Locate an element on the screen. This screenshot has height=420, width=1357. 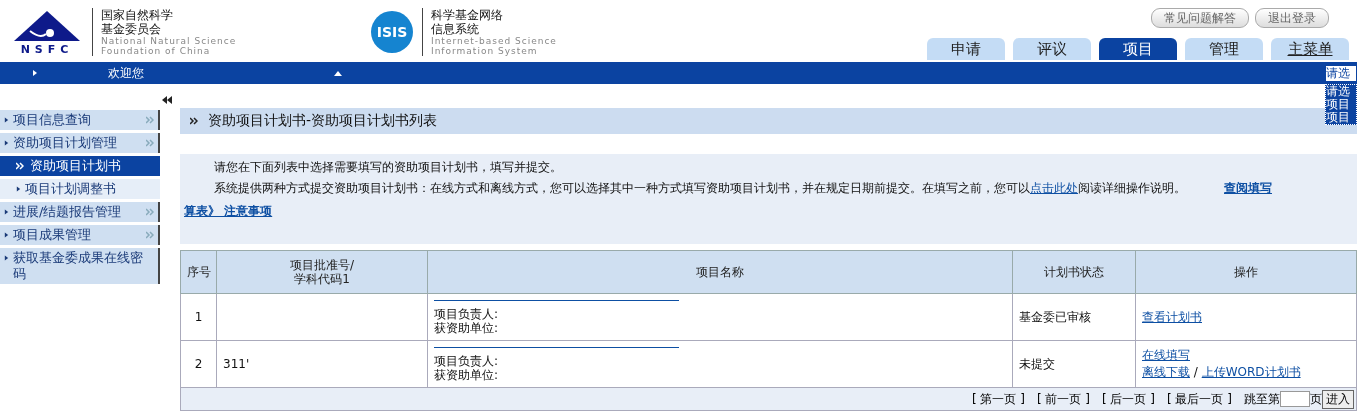
column-header: 操作 is located at coordinates (1246, 272).